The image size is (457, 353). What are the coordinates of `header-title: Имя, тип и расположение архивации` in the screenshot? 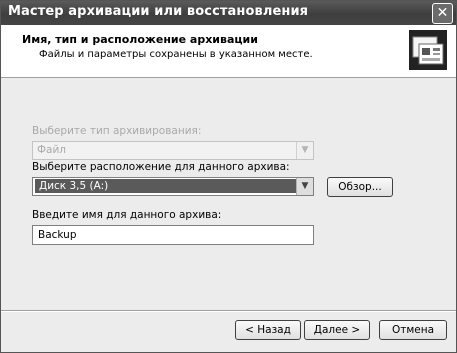 It's located at (140, 39).